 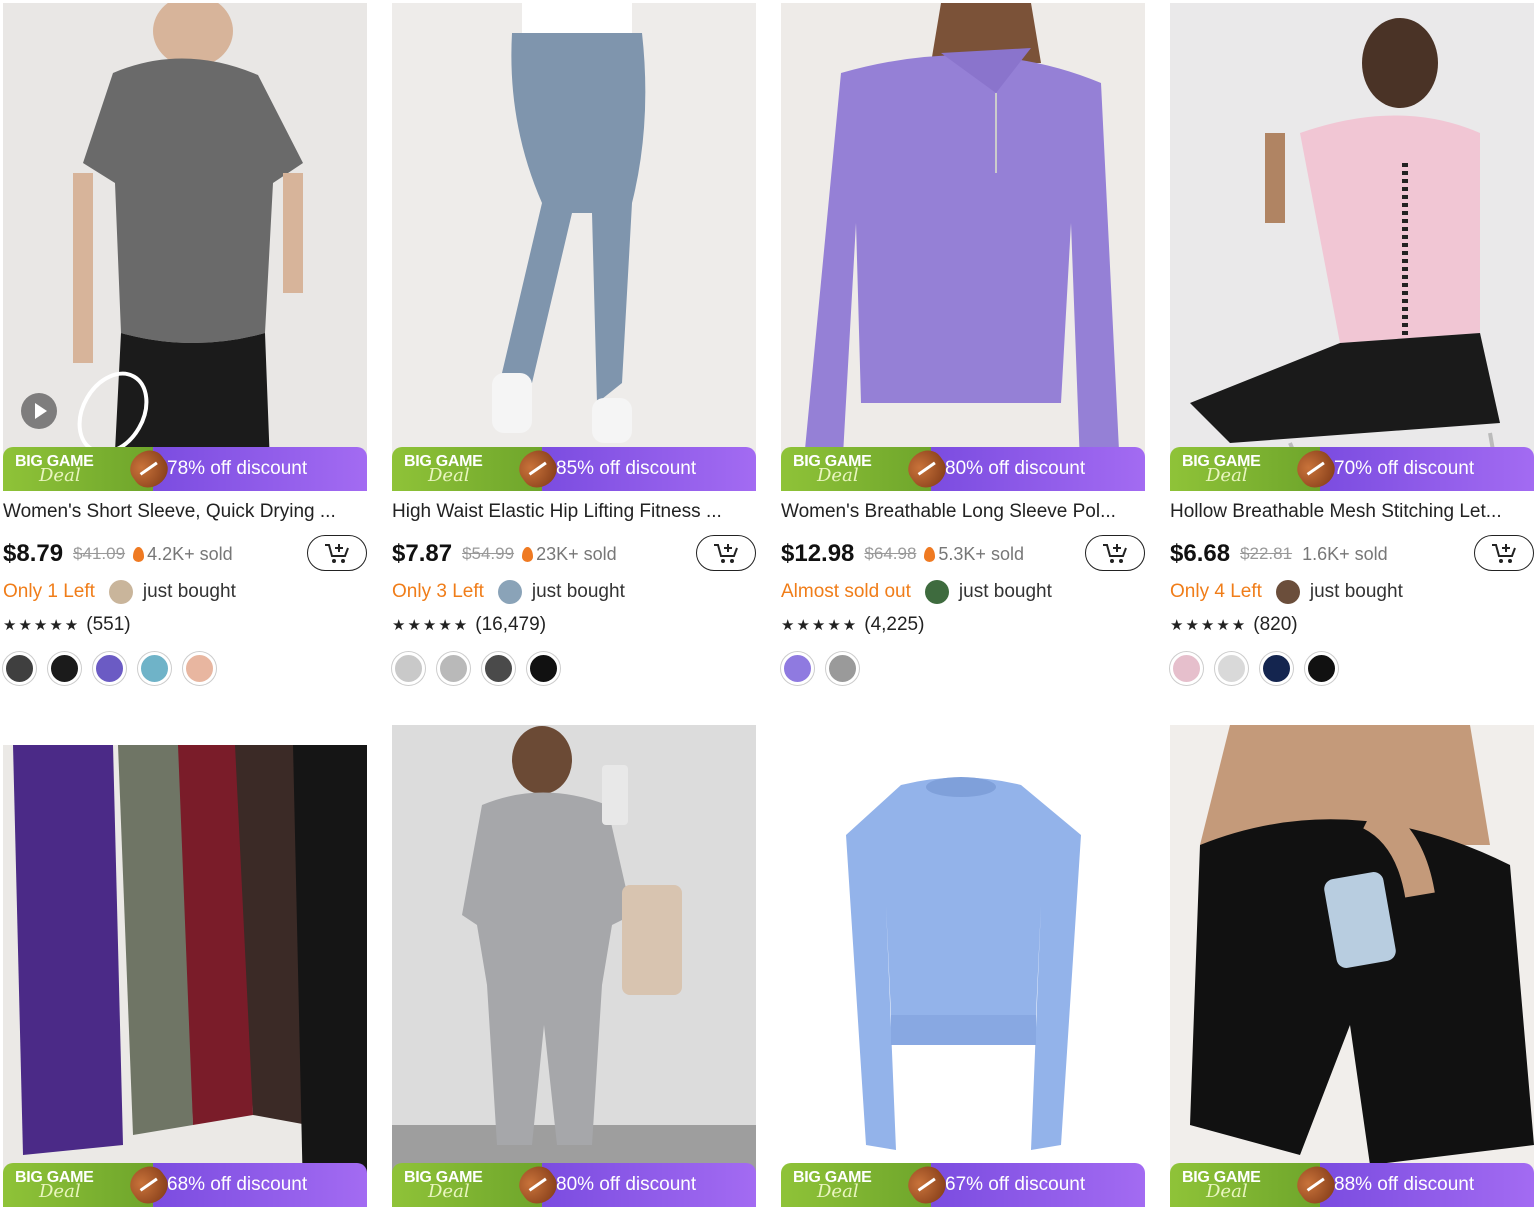 What do you see at coordinates (1216, 591) in the screenshot?
I see `stock-status: Only 4 Left` at bounding box center [1216, 591].